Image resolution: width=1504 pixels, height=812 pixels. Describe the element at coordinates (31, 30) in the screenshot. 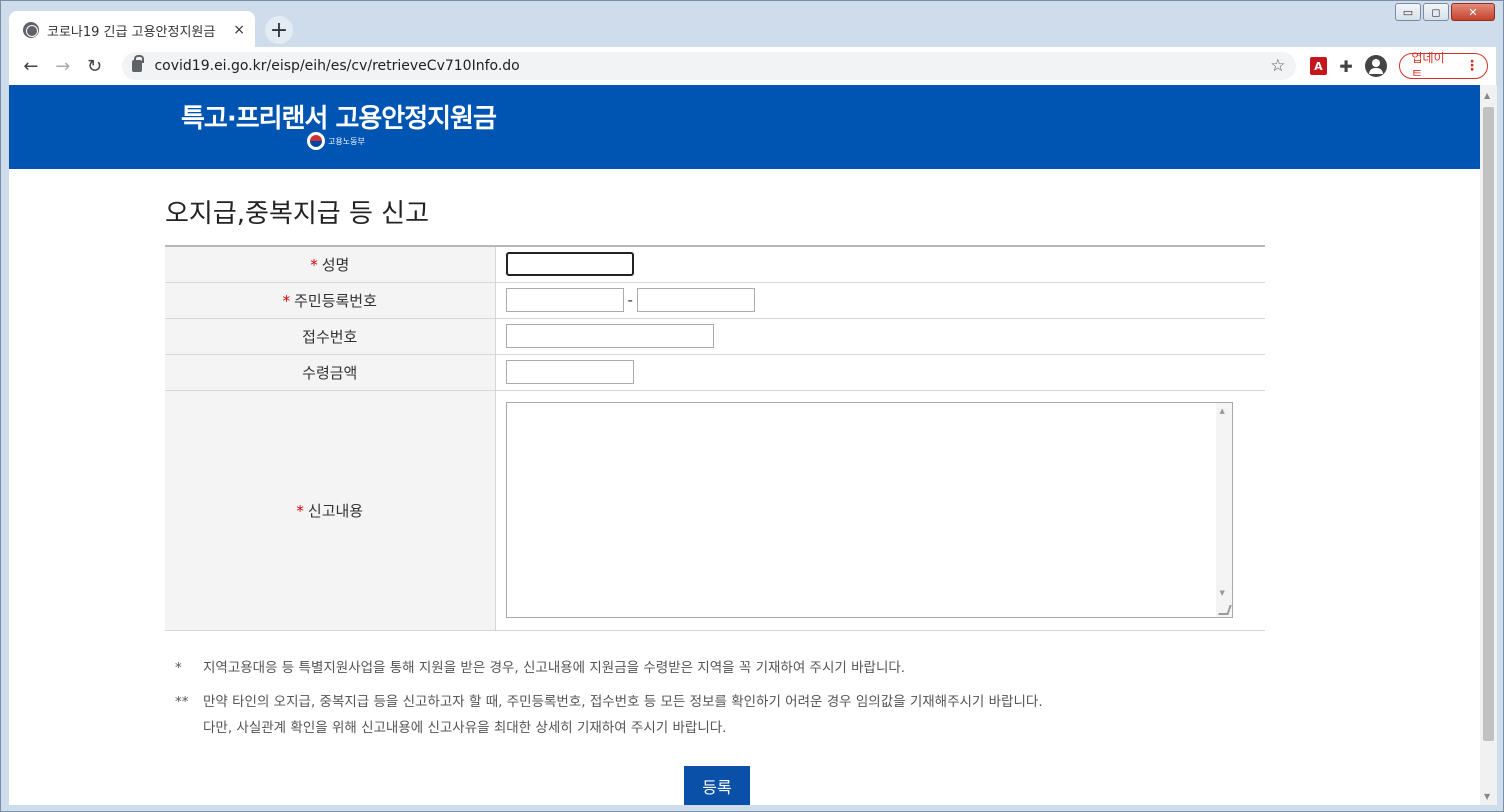

I see `globe-icon` at that location.